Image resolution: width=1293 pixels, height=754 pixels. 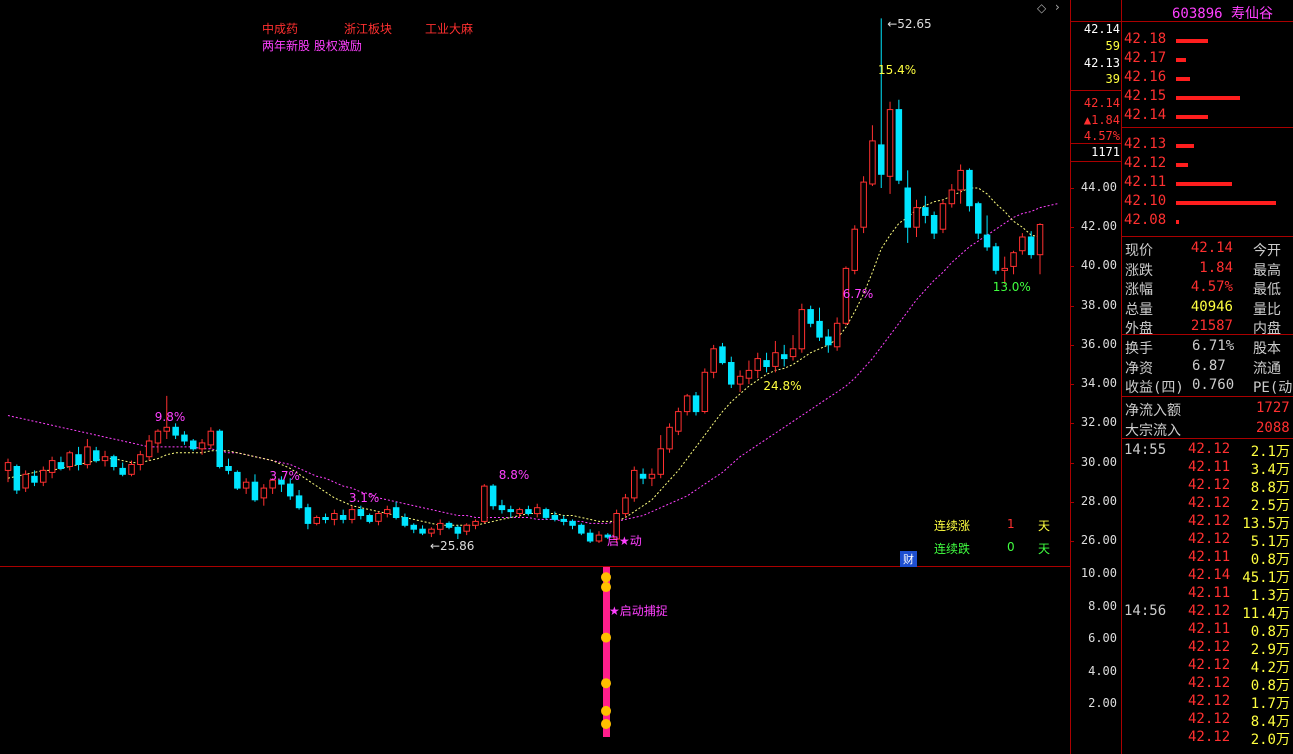 What do you see at coordinates (1207, 221) in the screenshot?
I see `order-book-row: 42.08` at bounding box center [1207, 221].